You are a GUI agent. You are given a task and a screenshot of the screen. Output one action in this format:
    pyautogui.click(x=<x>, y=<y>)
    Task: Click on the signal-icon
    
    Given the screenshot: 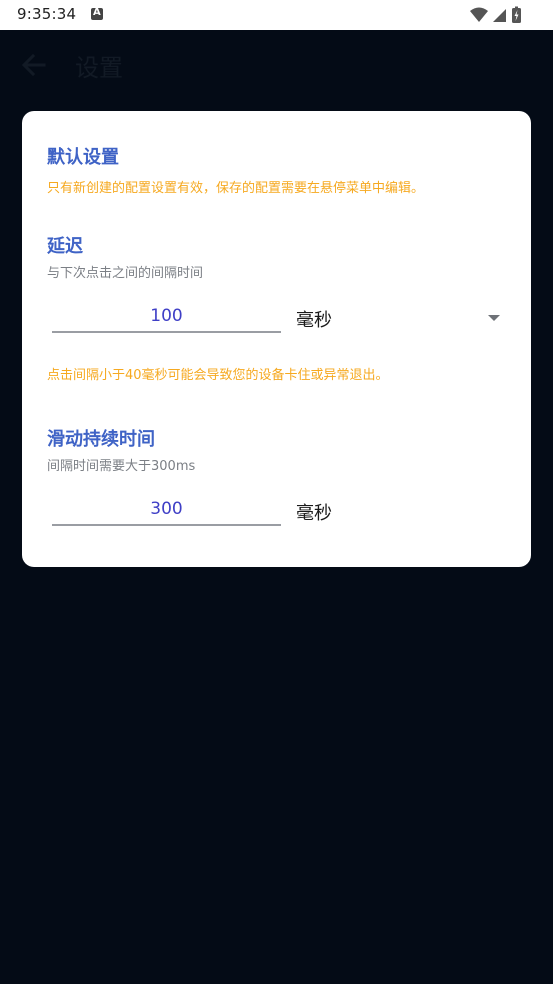 What is the action you would take?
    pyautogui.click(x=499, y=15)
    